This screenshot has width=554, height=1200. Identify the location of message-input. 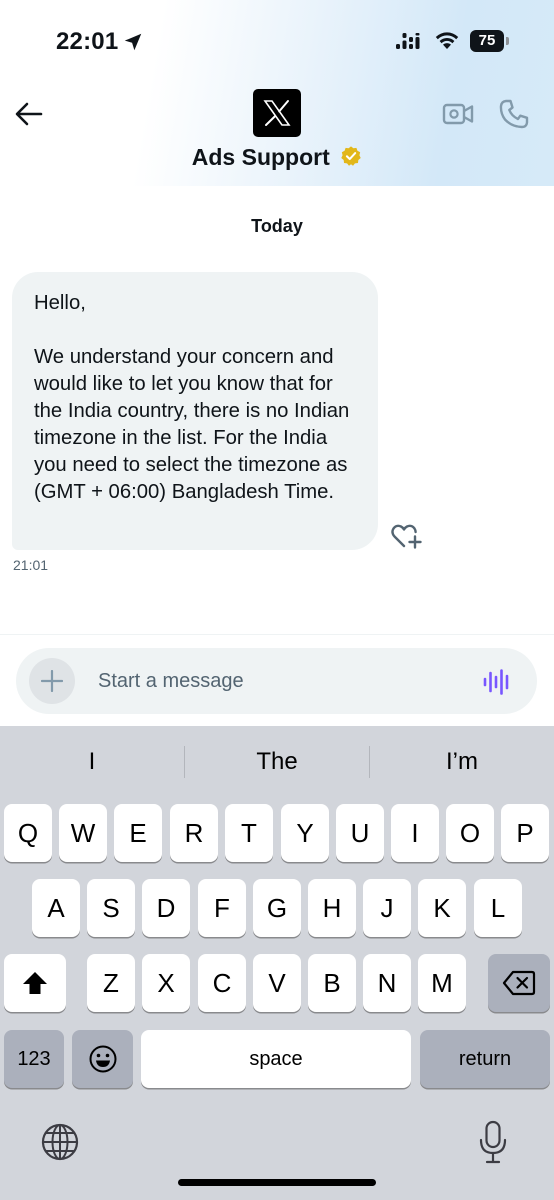
(278, 681).